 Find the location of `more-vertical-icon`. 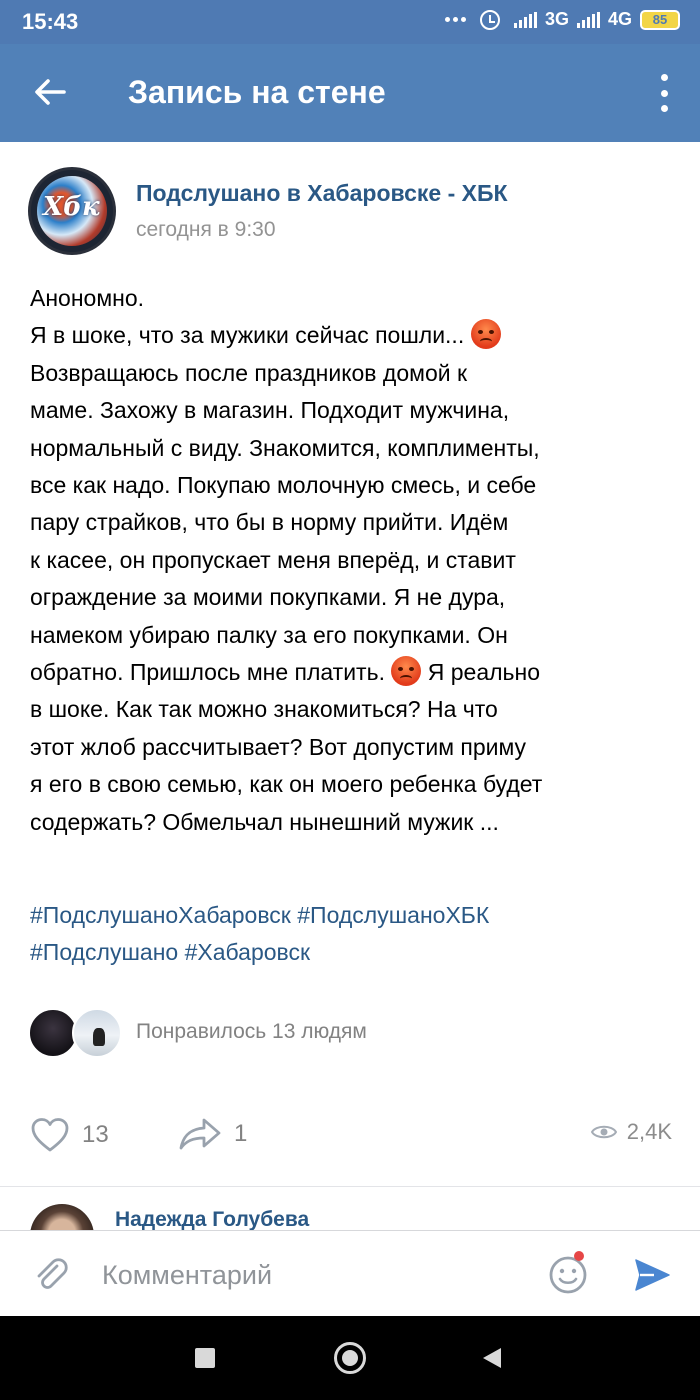

more-vertical-icon is located at coordinates (664, 93).